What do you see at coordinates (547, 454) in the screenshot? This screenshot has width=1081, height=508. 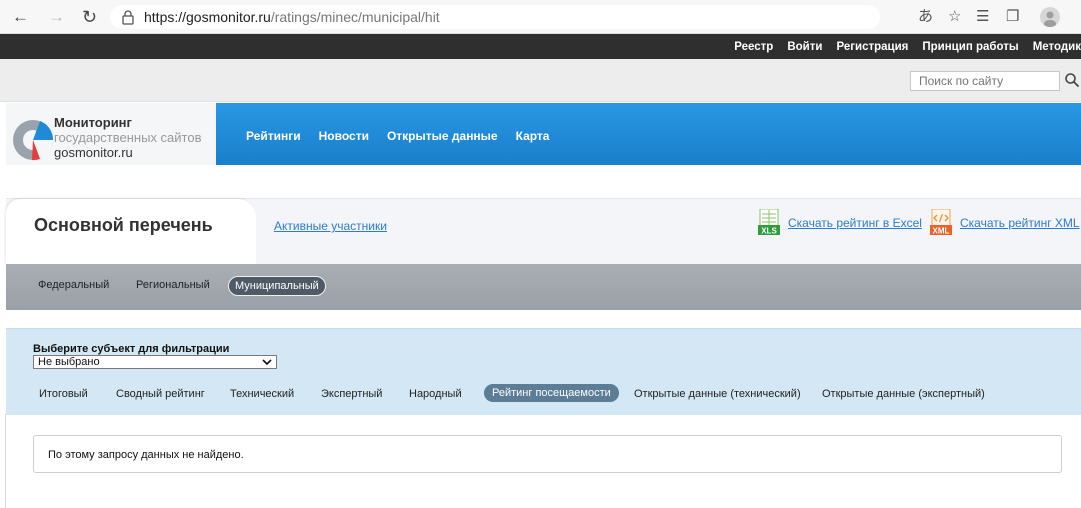 I see `no-data-message-box: По этому запросу данных не найдено.` at bounding box center [547, 454].